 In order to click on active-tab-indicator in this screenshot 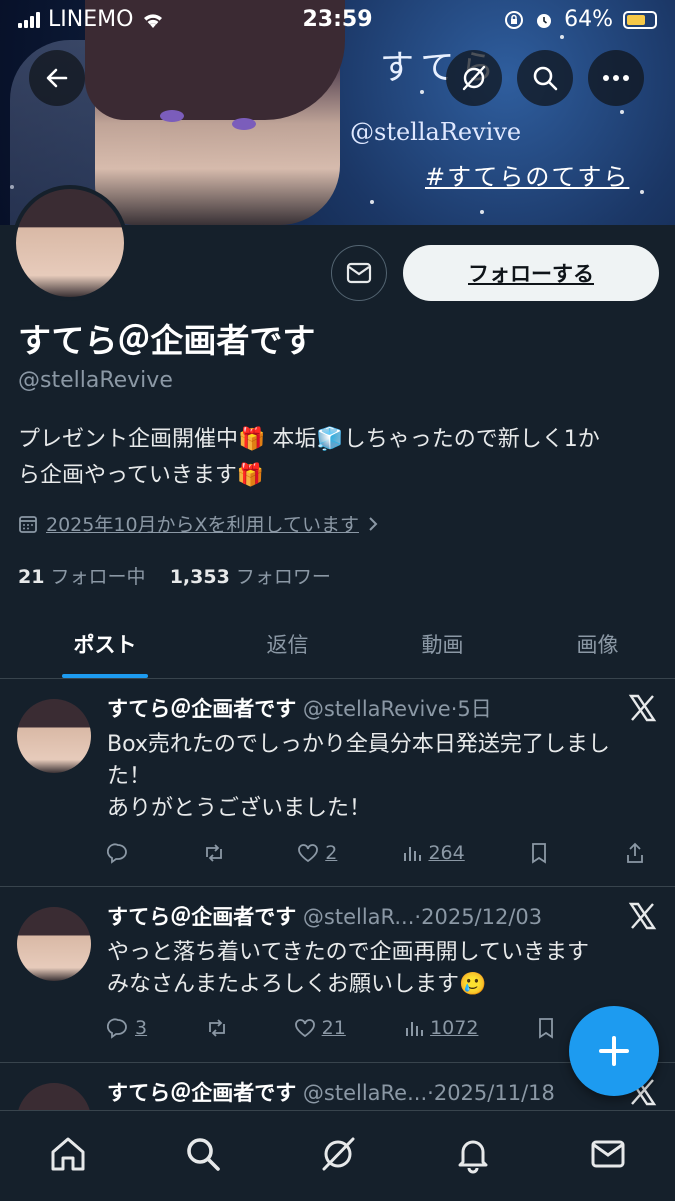, I will do `click(105, 676)`.